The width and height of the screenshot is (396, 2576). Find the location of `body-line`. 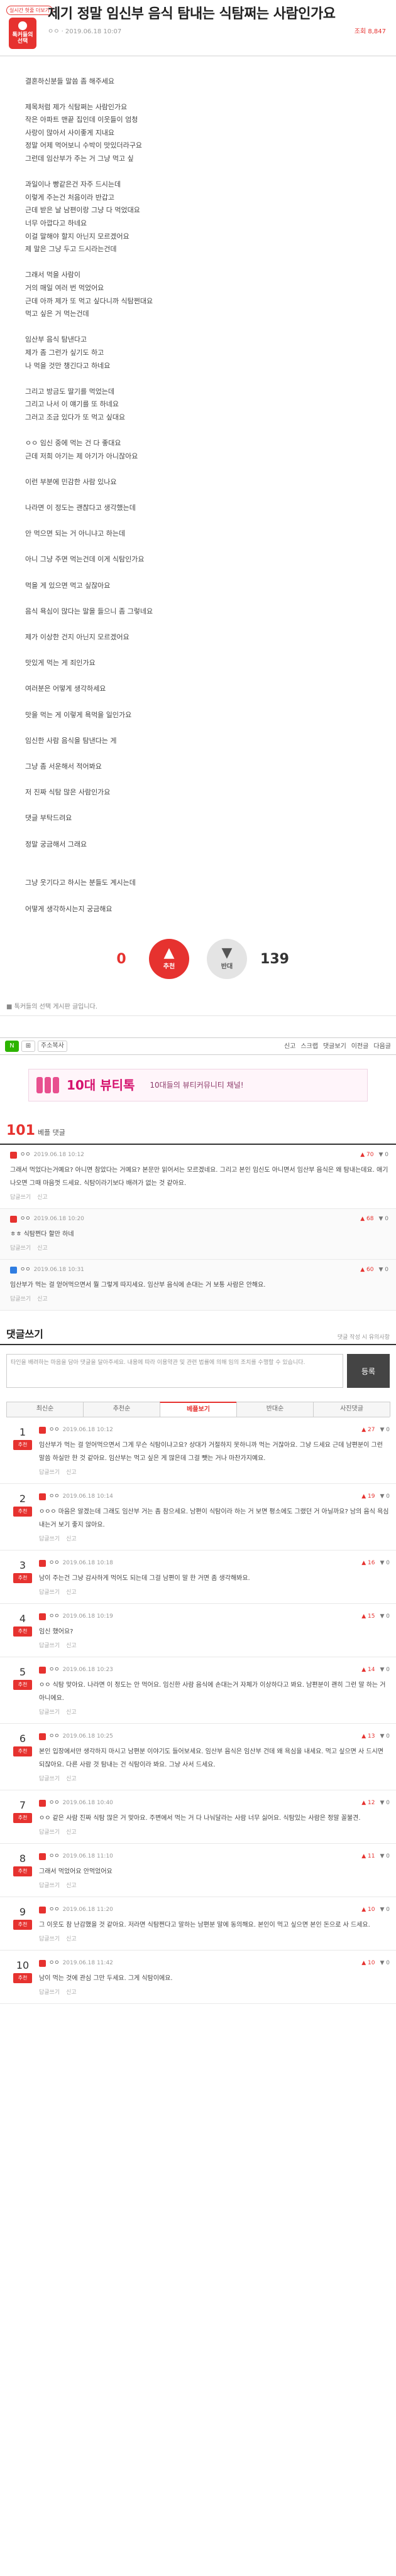

body-line is located at coordinates (198, 677).